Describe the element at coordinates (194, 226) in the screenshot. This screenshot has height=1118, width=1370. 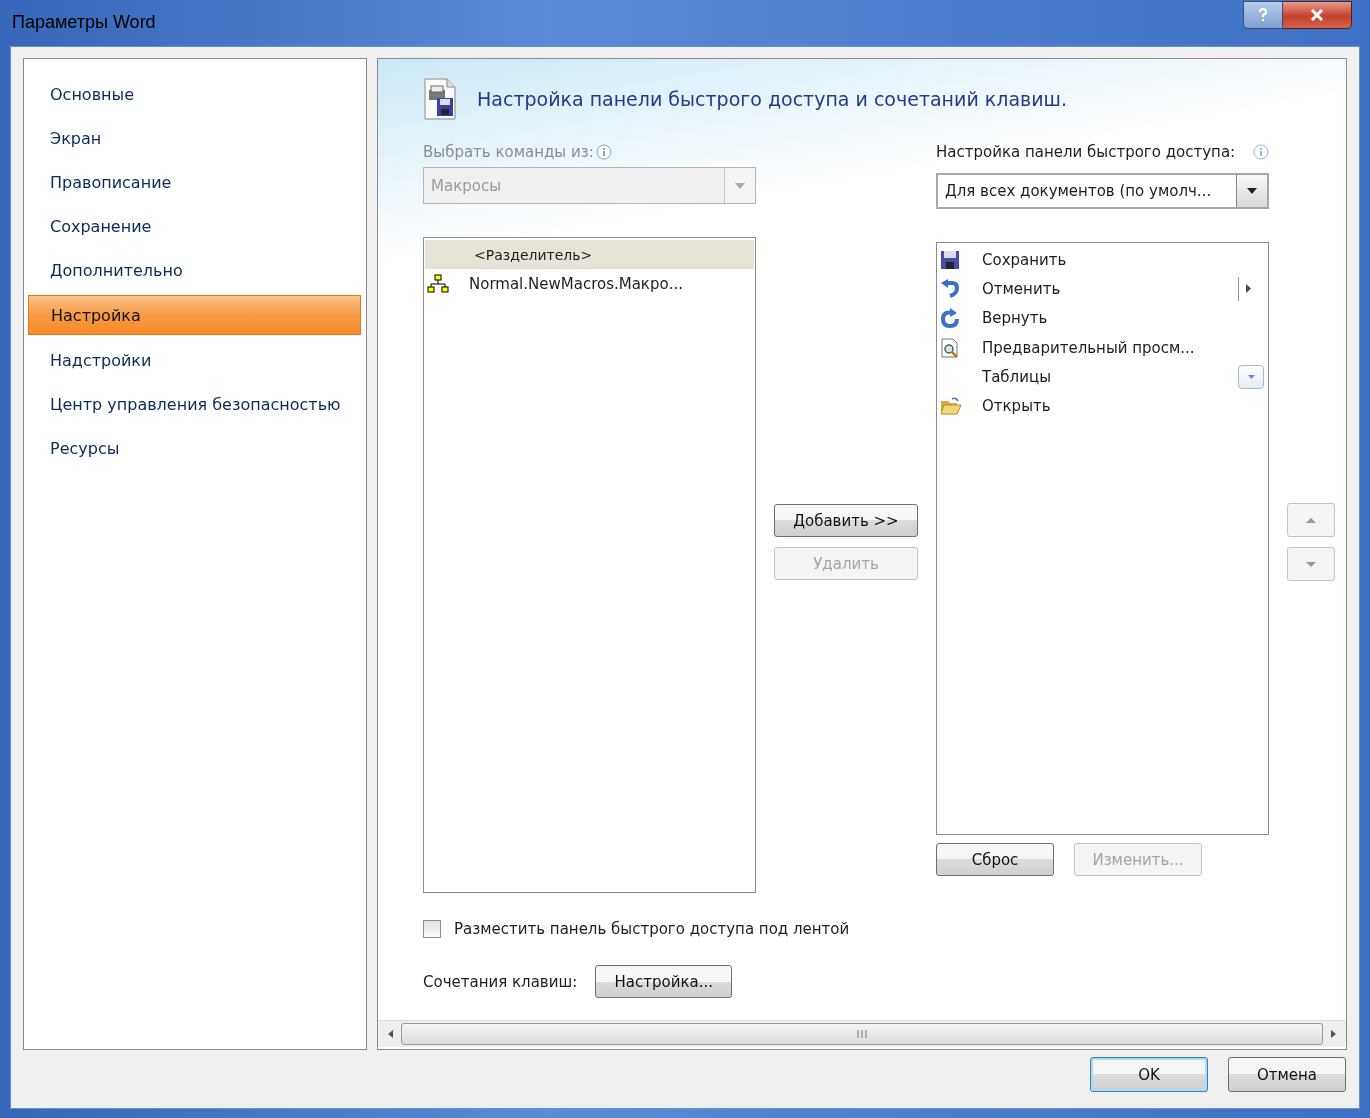
I see `sidebar-item: Сохранение` at that location.